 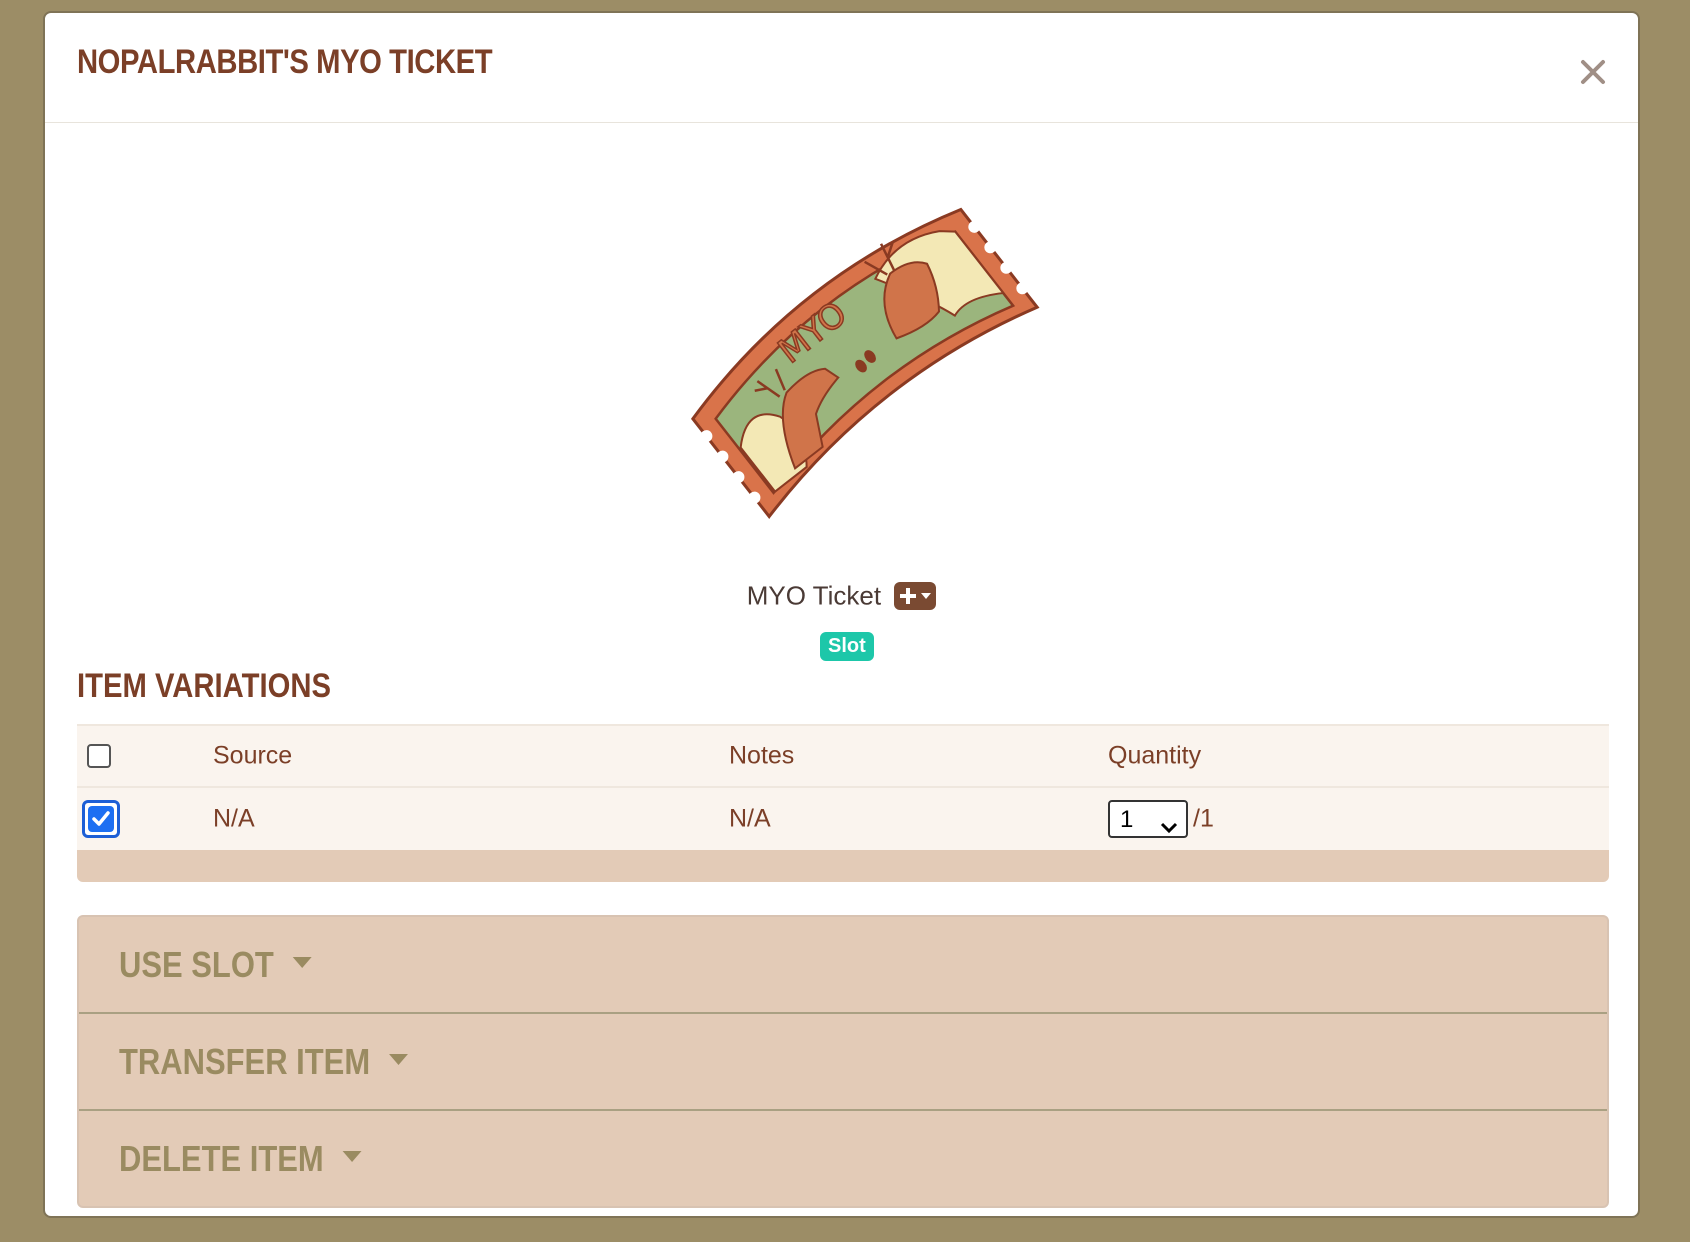 What do you see at coordinates (843, 755) in the screenshot?
I see `table-header: Source Notes Quantity` at bounding box center [843, 755].